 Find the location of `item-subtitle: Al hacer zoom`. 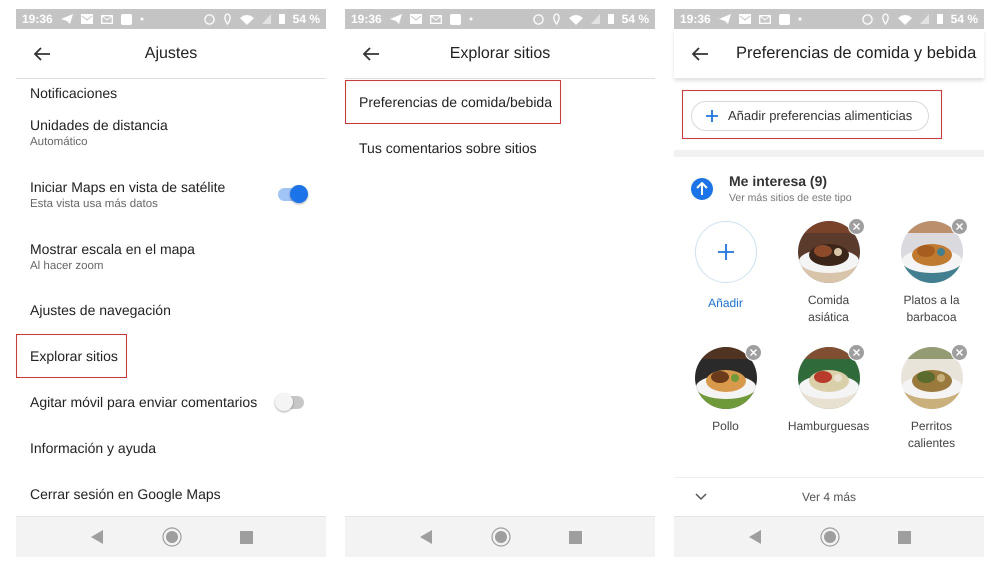

item-subtitle: Al hacer zoom is located at coordinates (67, 266).